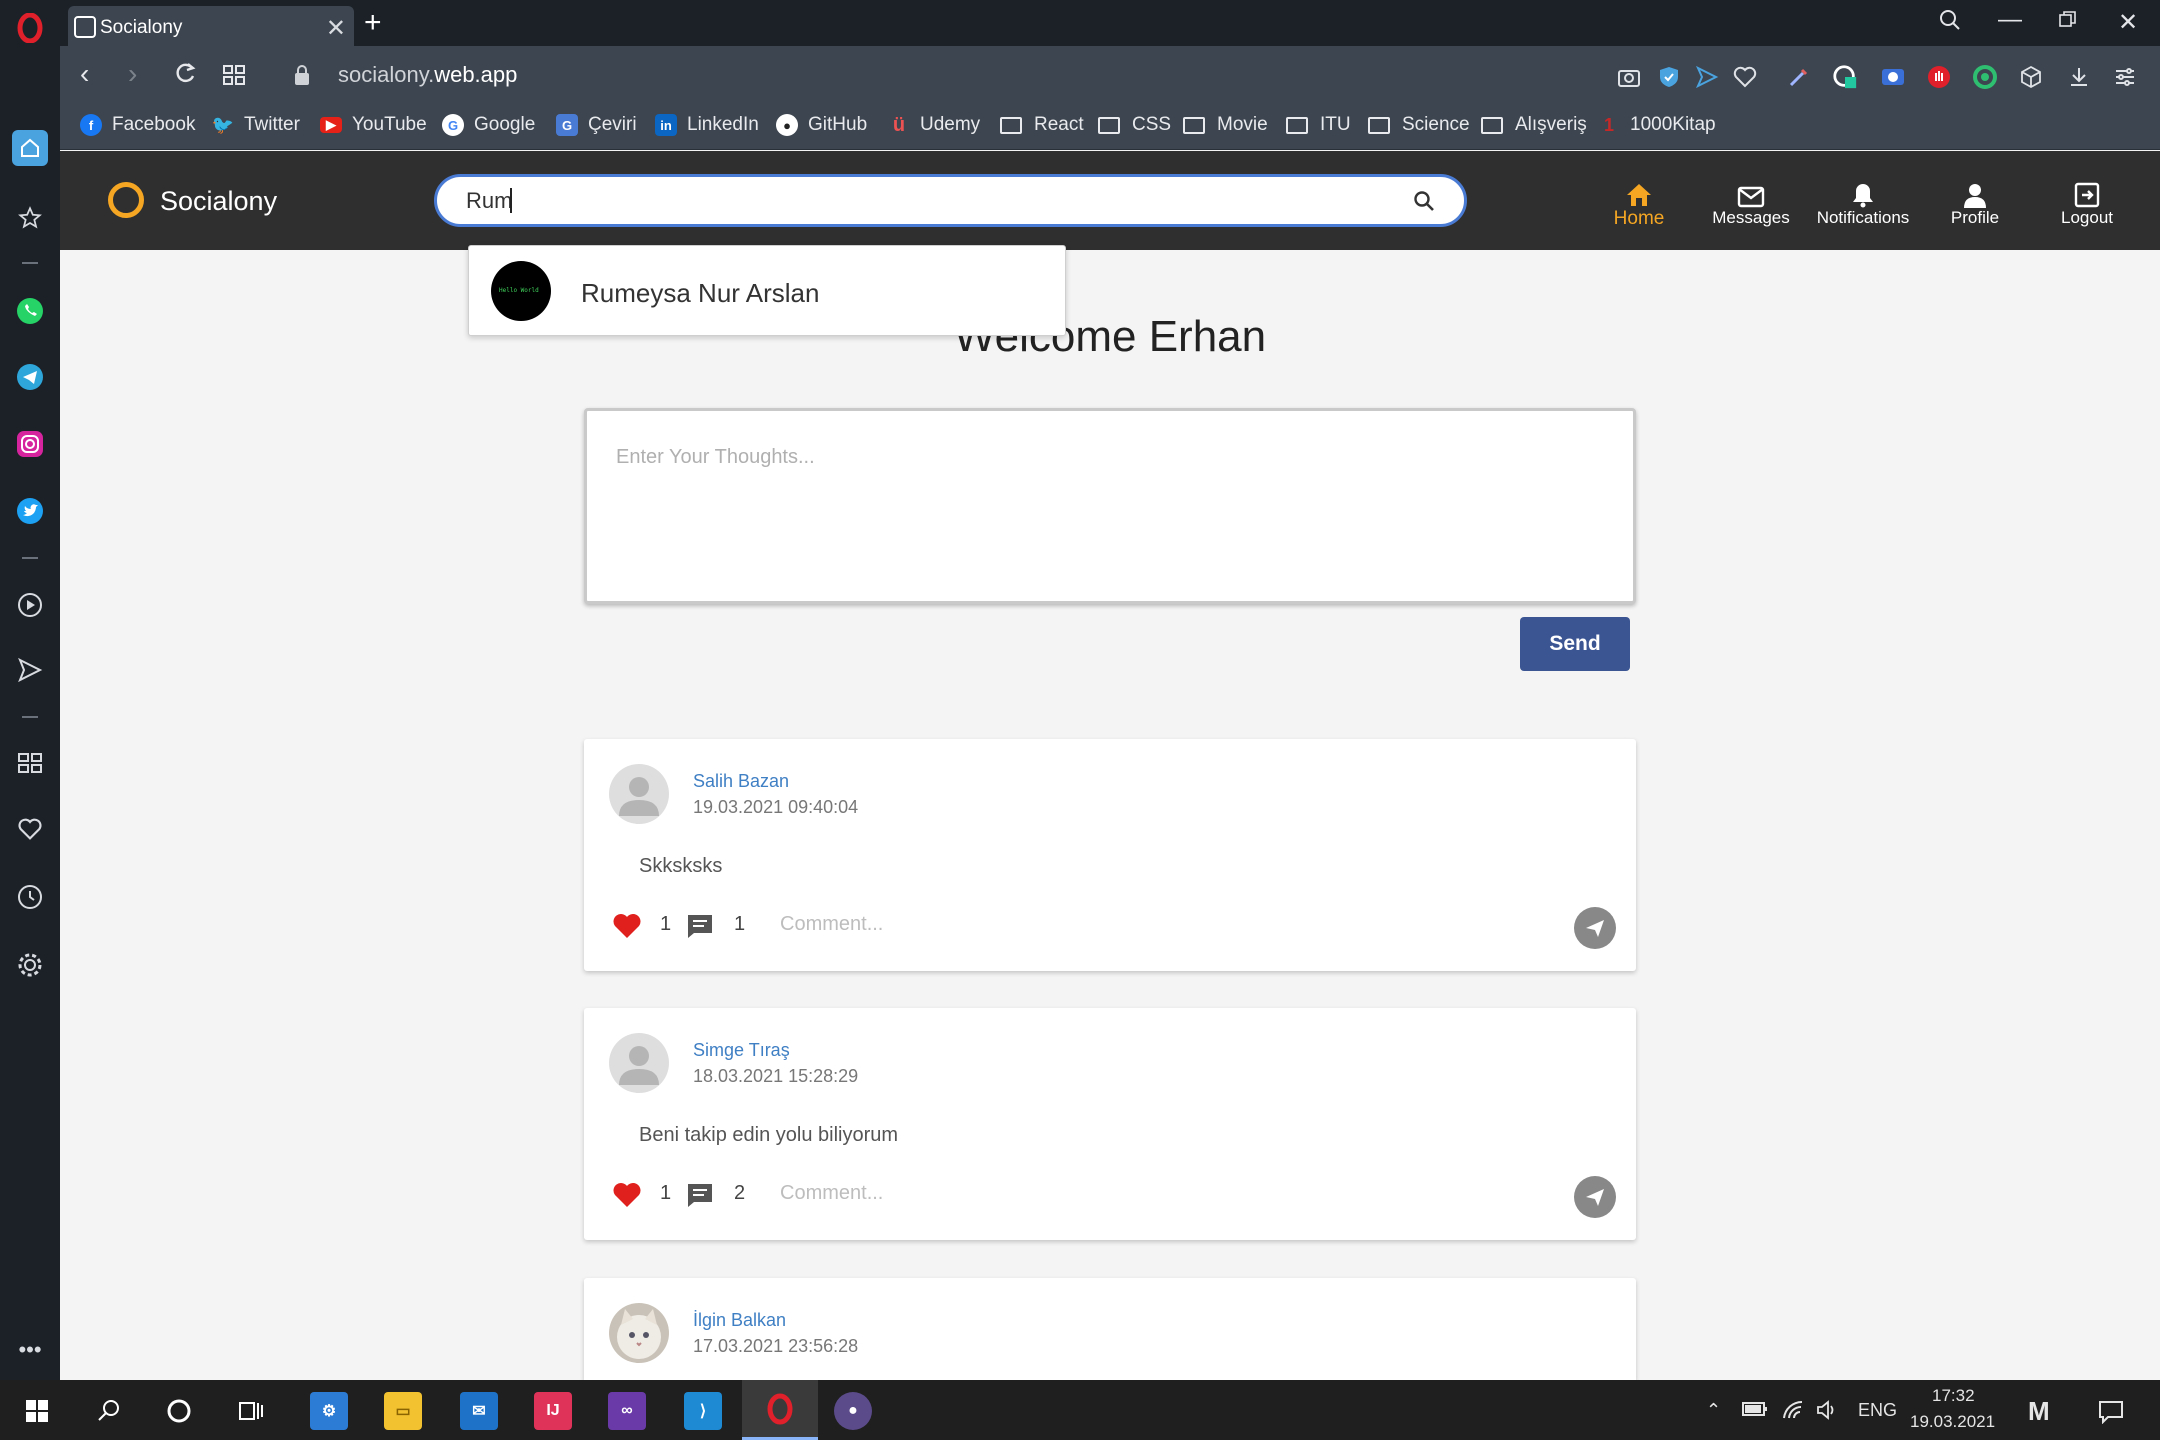 This screenshot has width=2160, height=1440. What do you see at coordinates (2125, 77) in the screenshot?
I see `easy-setup-menu-icon` at bounding box center [2125, 77].